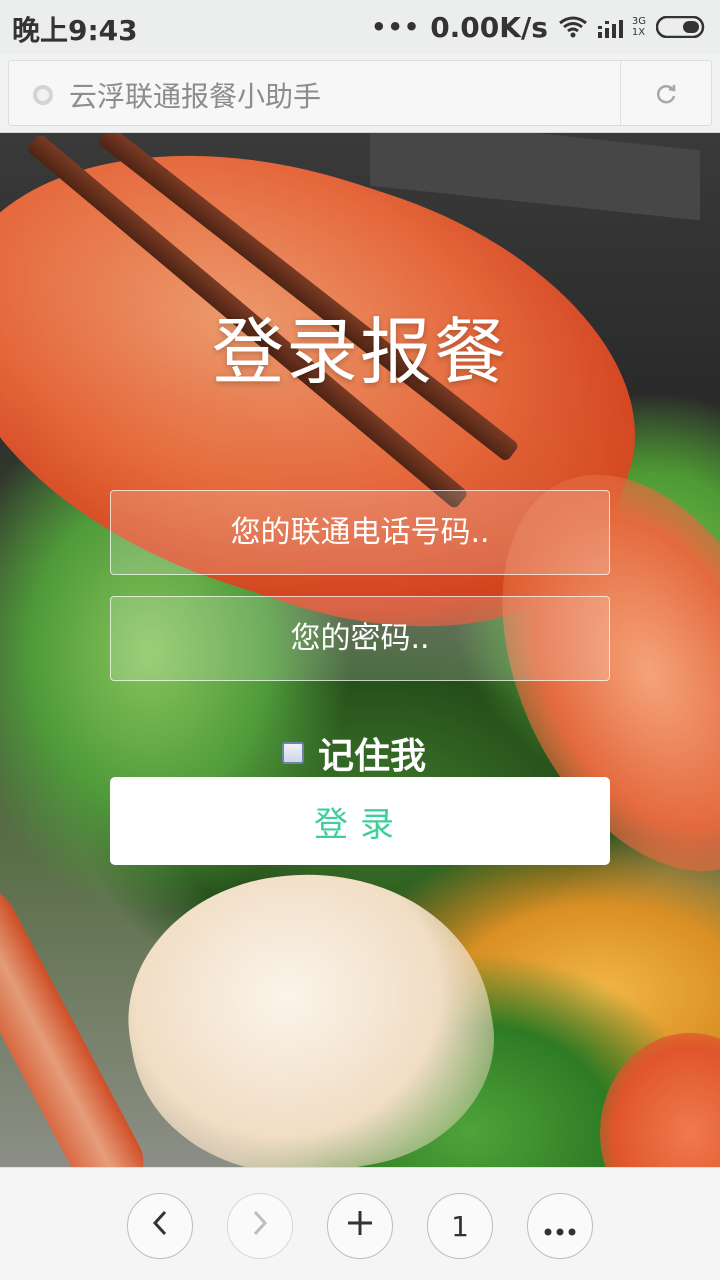 The image size is (720, 1280). I want to click on divider, so click(620, 93).